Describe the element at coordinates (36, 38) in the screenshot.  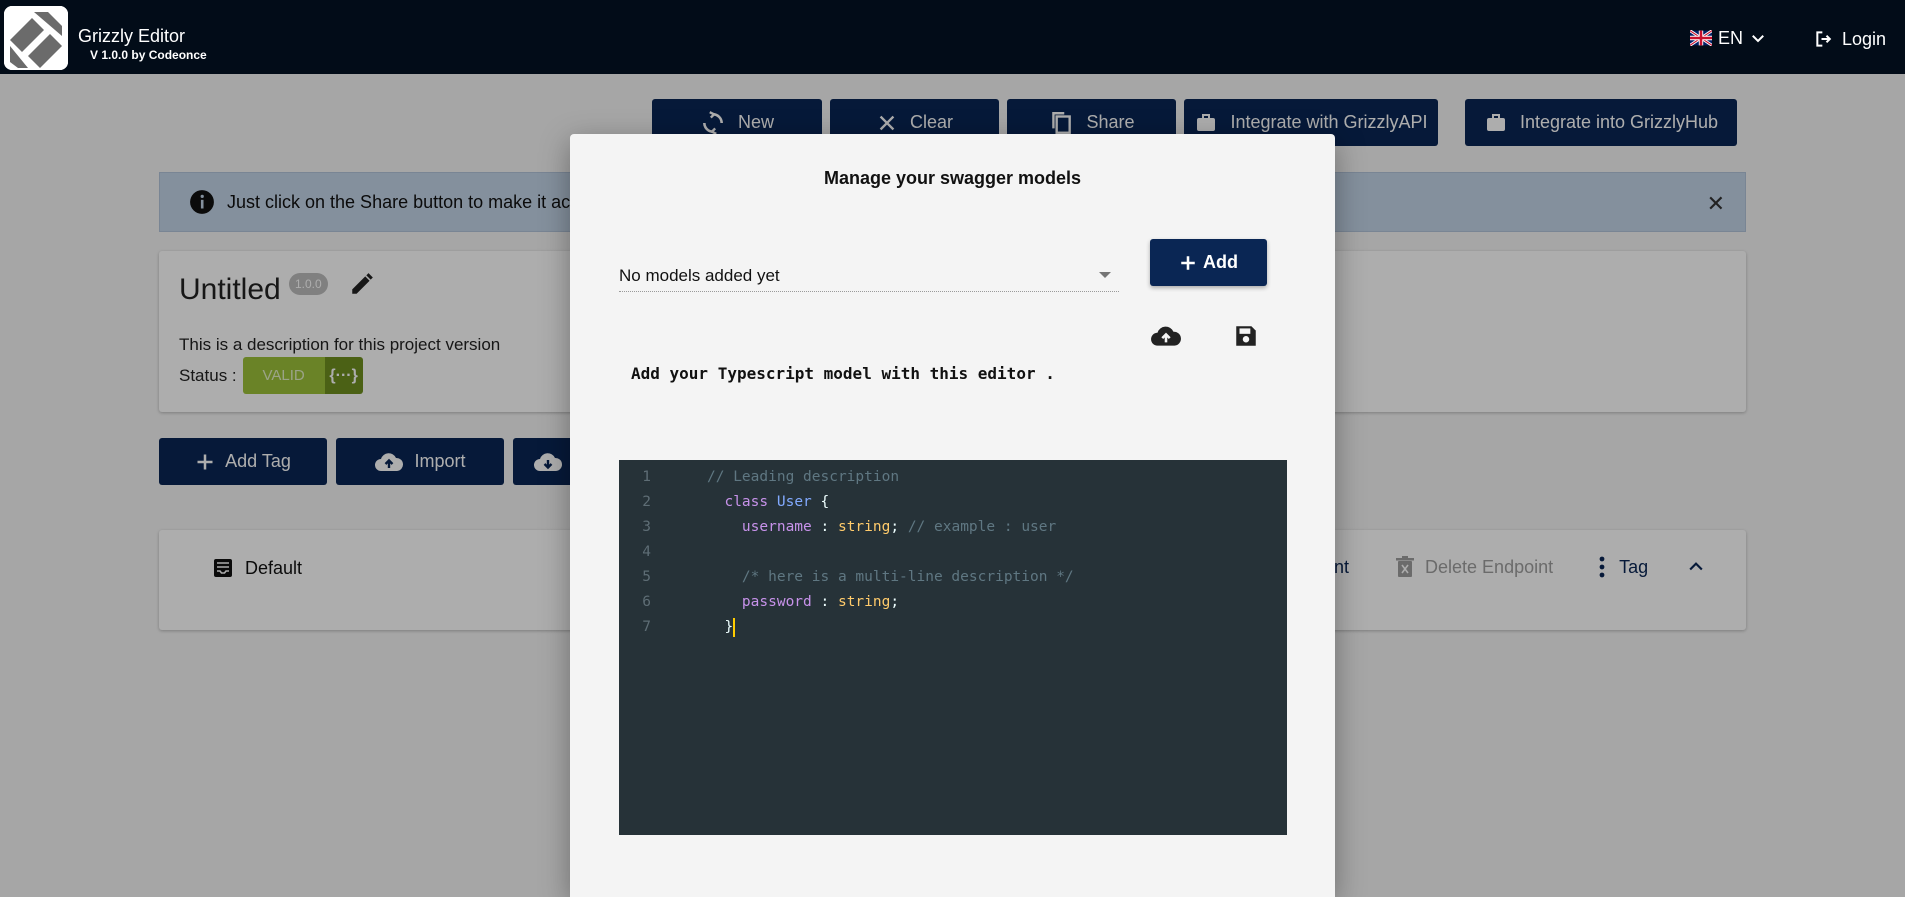
I see `grizzly-logo-icon` at that location.